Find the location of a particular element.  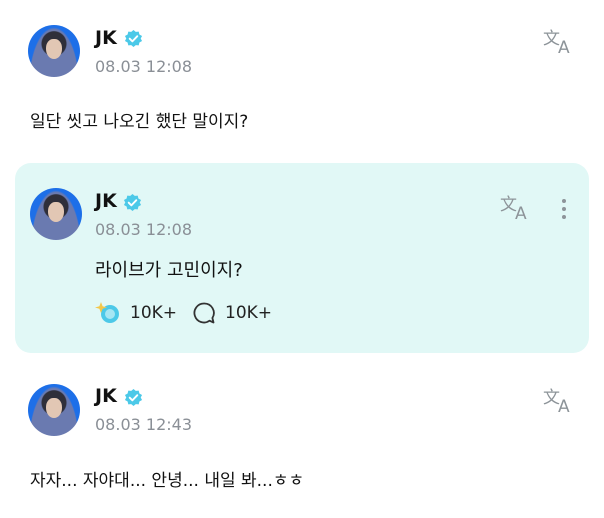

like-count: 10K+ is located at coordinates (154, 313).